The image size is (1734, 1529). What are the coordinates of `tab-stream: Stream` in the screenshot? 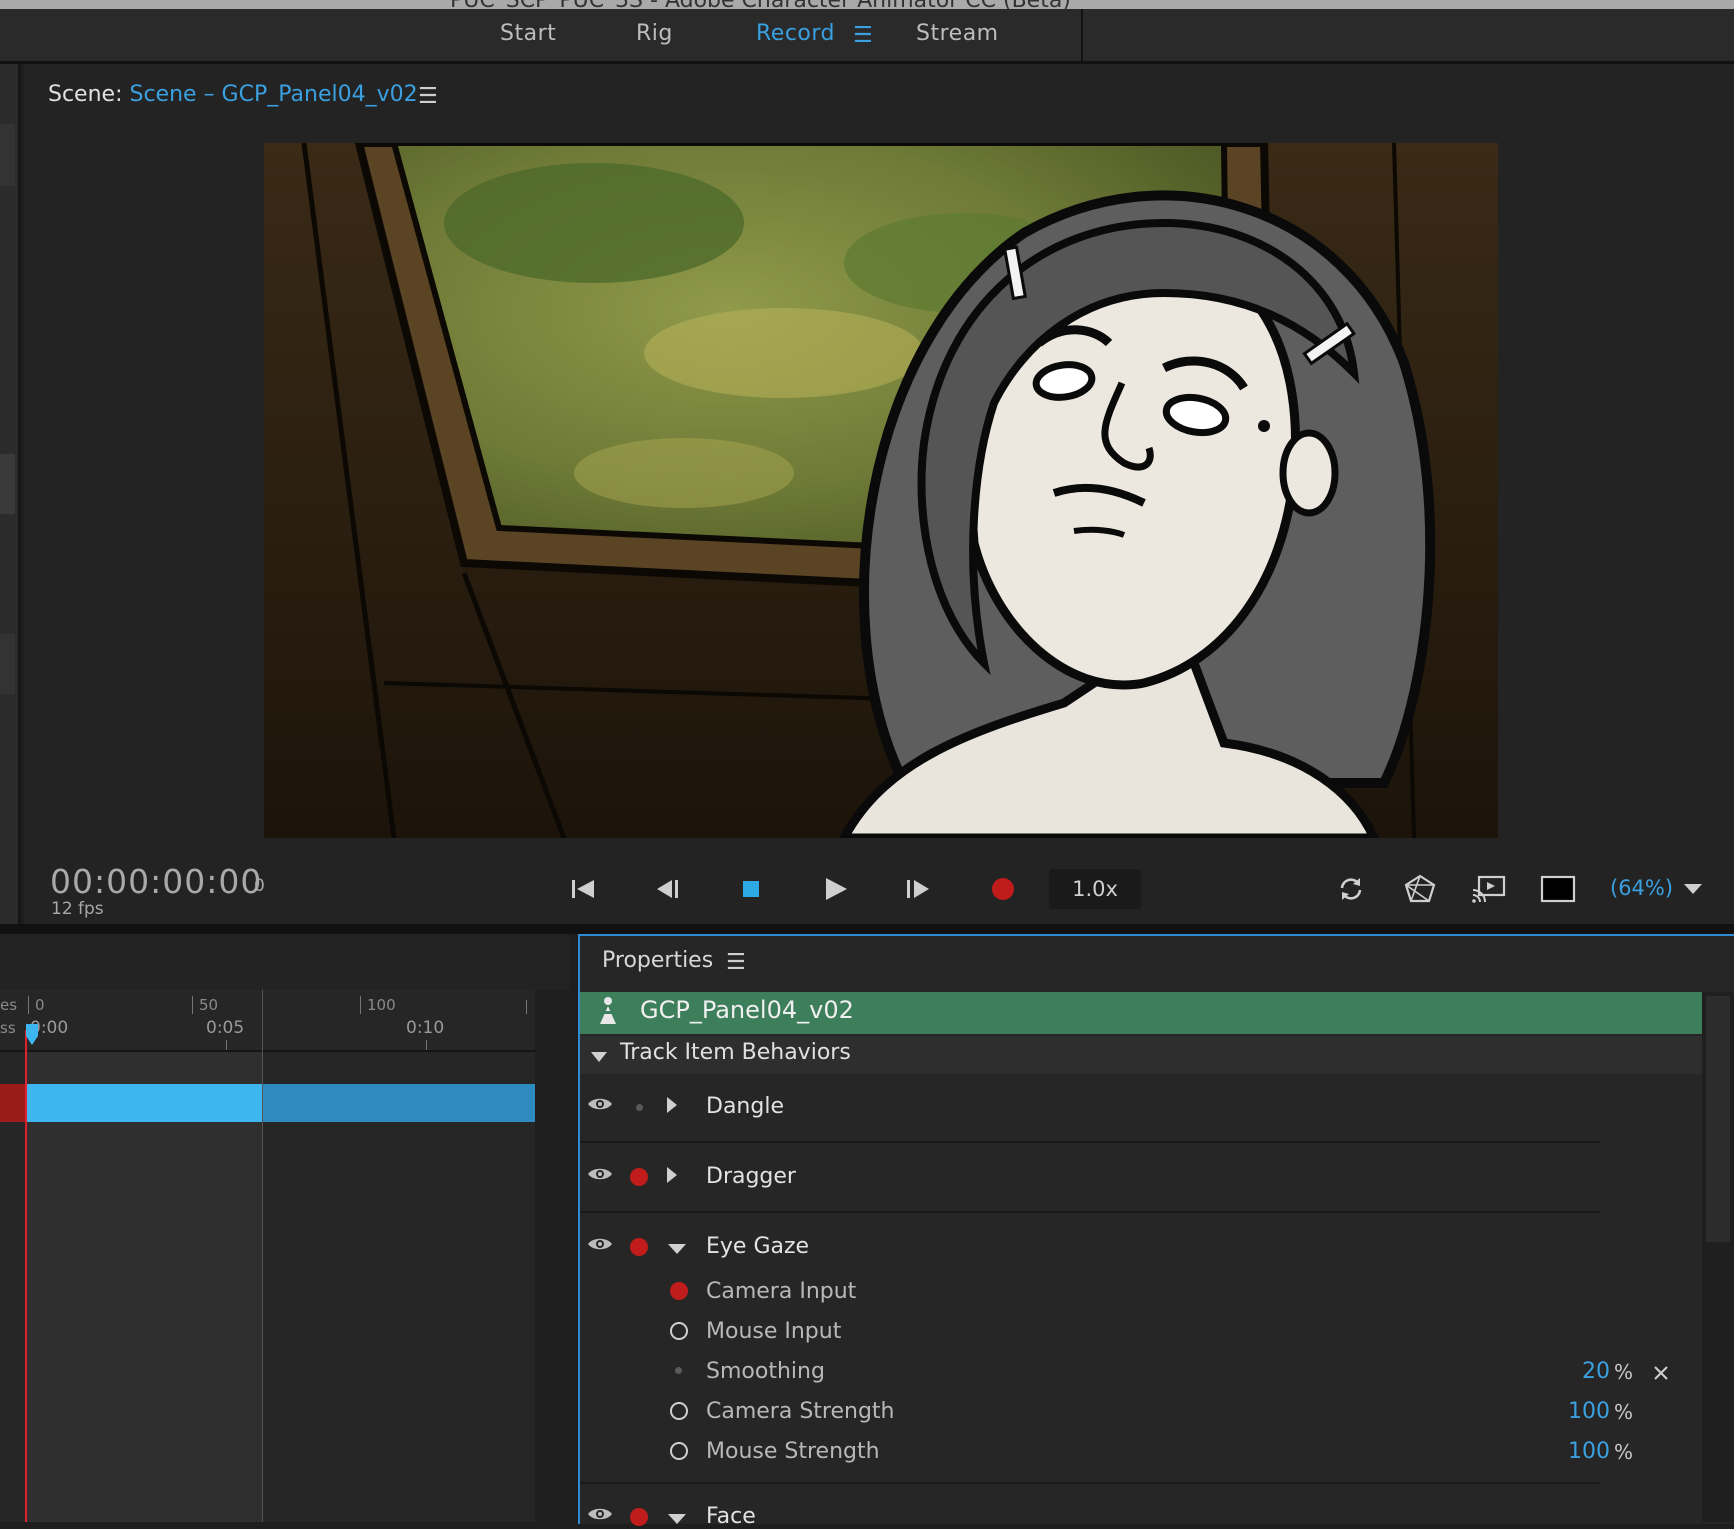 It's located at (957, 33).